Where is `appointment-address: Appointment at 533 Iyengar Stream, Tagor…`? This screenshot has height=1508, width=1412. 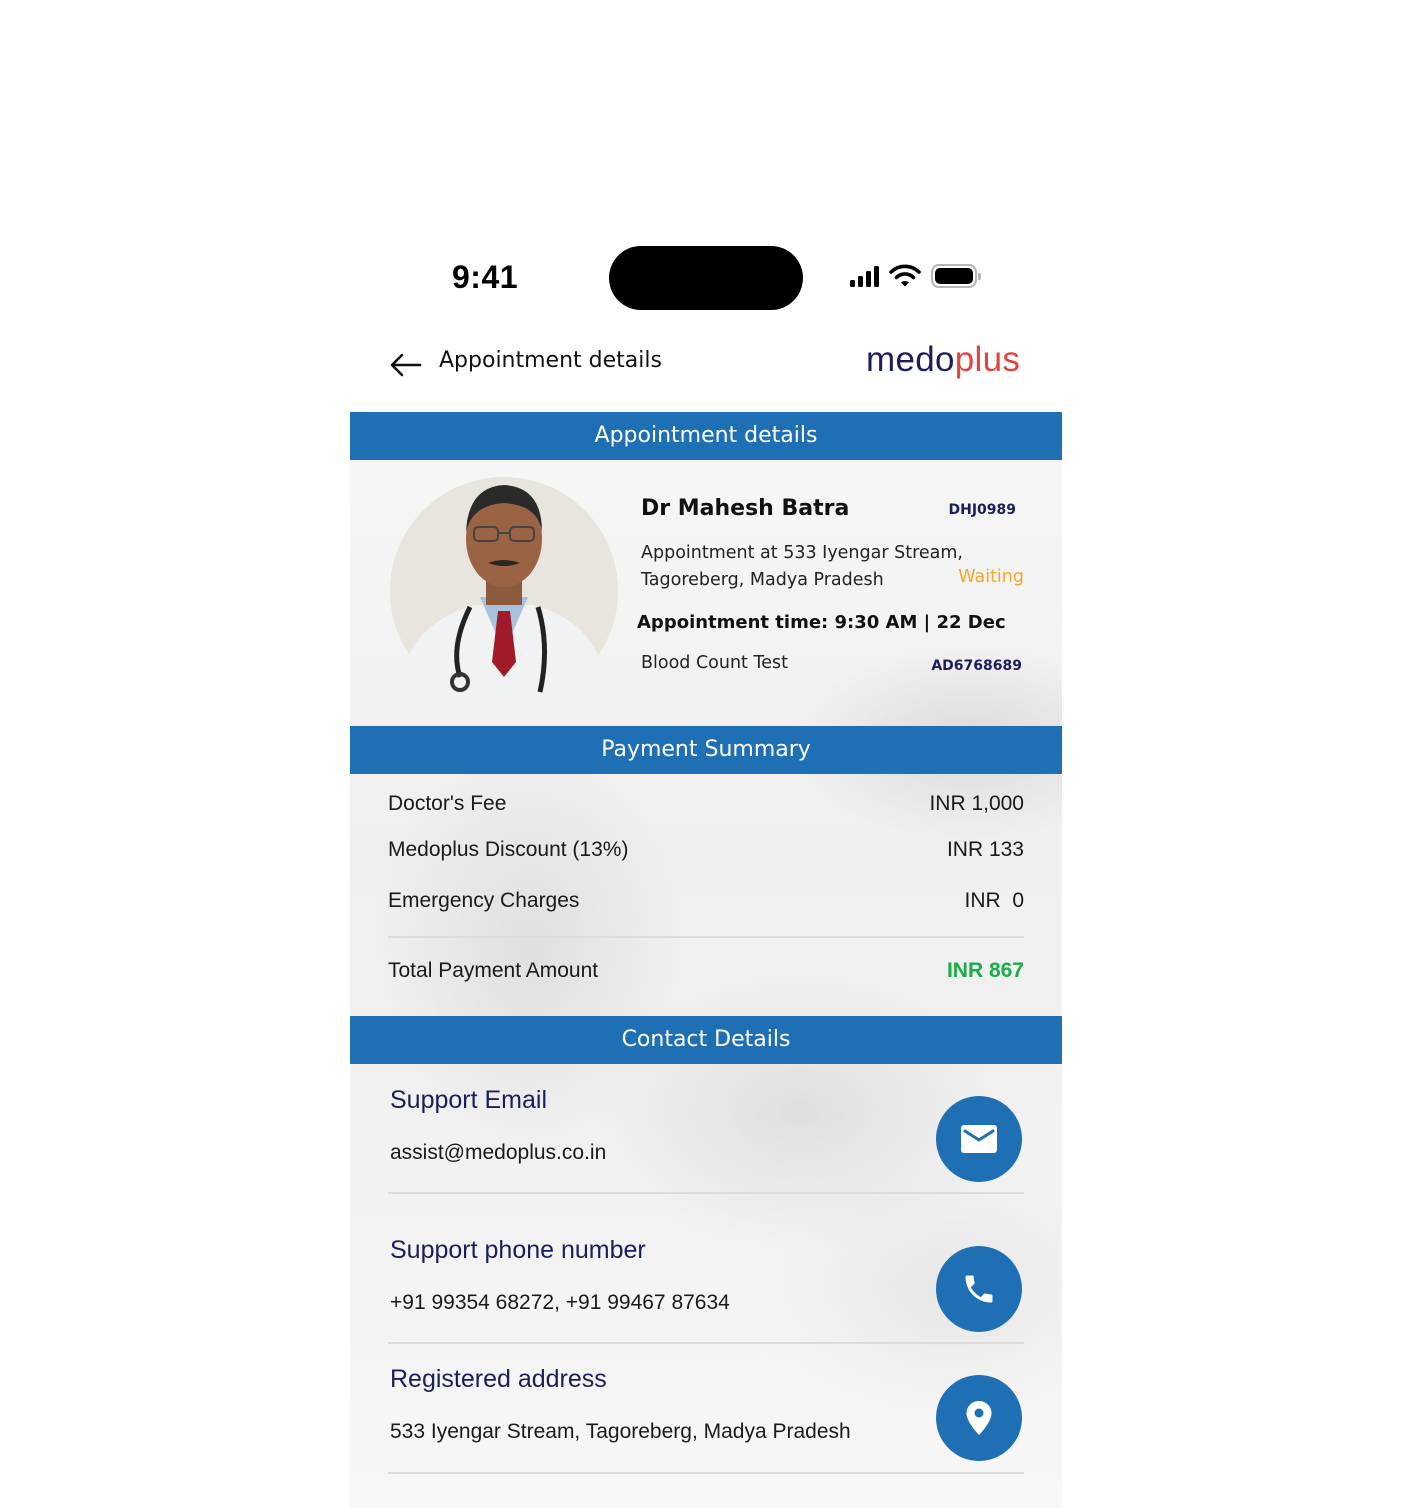
appointment-address: Appointment at 533 Iyengar Stream, Tagor… is located at coordinates (811, 567).